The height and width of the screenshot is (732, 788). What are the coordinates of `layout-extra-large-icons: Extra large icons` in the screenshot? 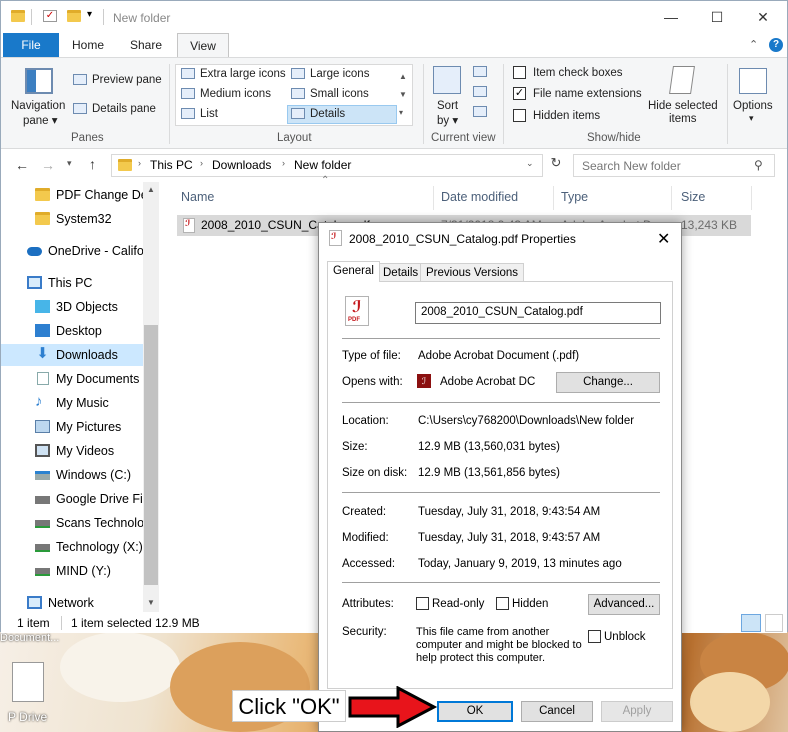 It's located at (243, 74).